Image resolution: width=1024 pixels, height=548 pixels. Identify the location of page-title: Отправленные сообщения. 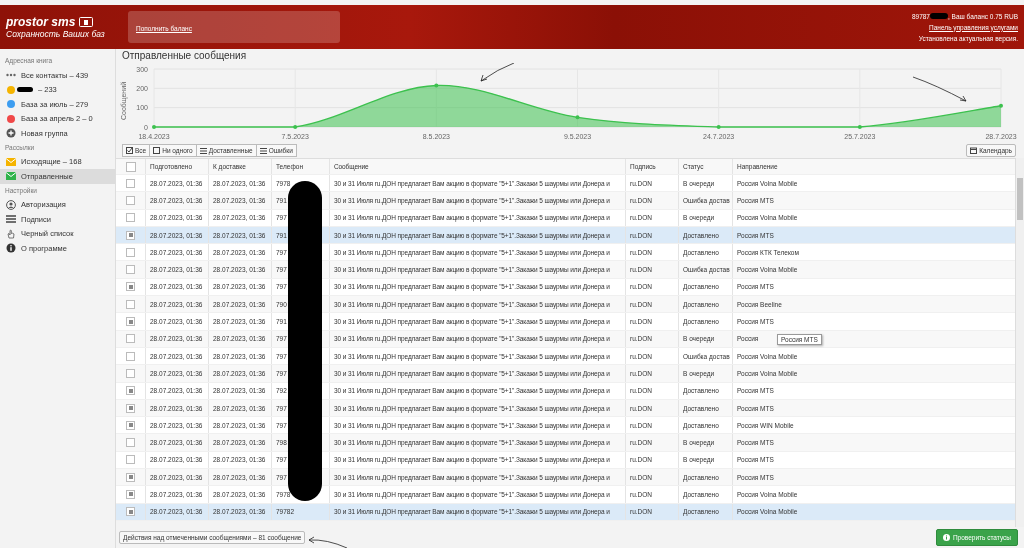
(185, 56).